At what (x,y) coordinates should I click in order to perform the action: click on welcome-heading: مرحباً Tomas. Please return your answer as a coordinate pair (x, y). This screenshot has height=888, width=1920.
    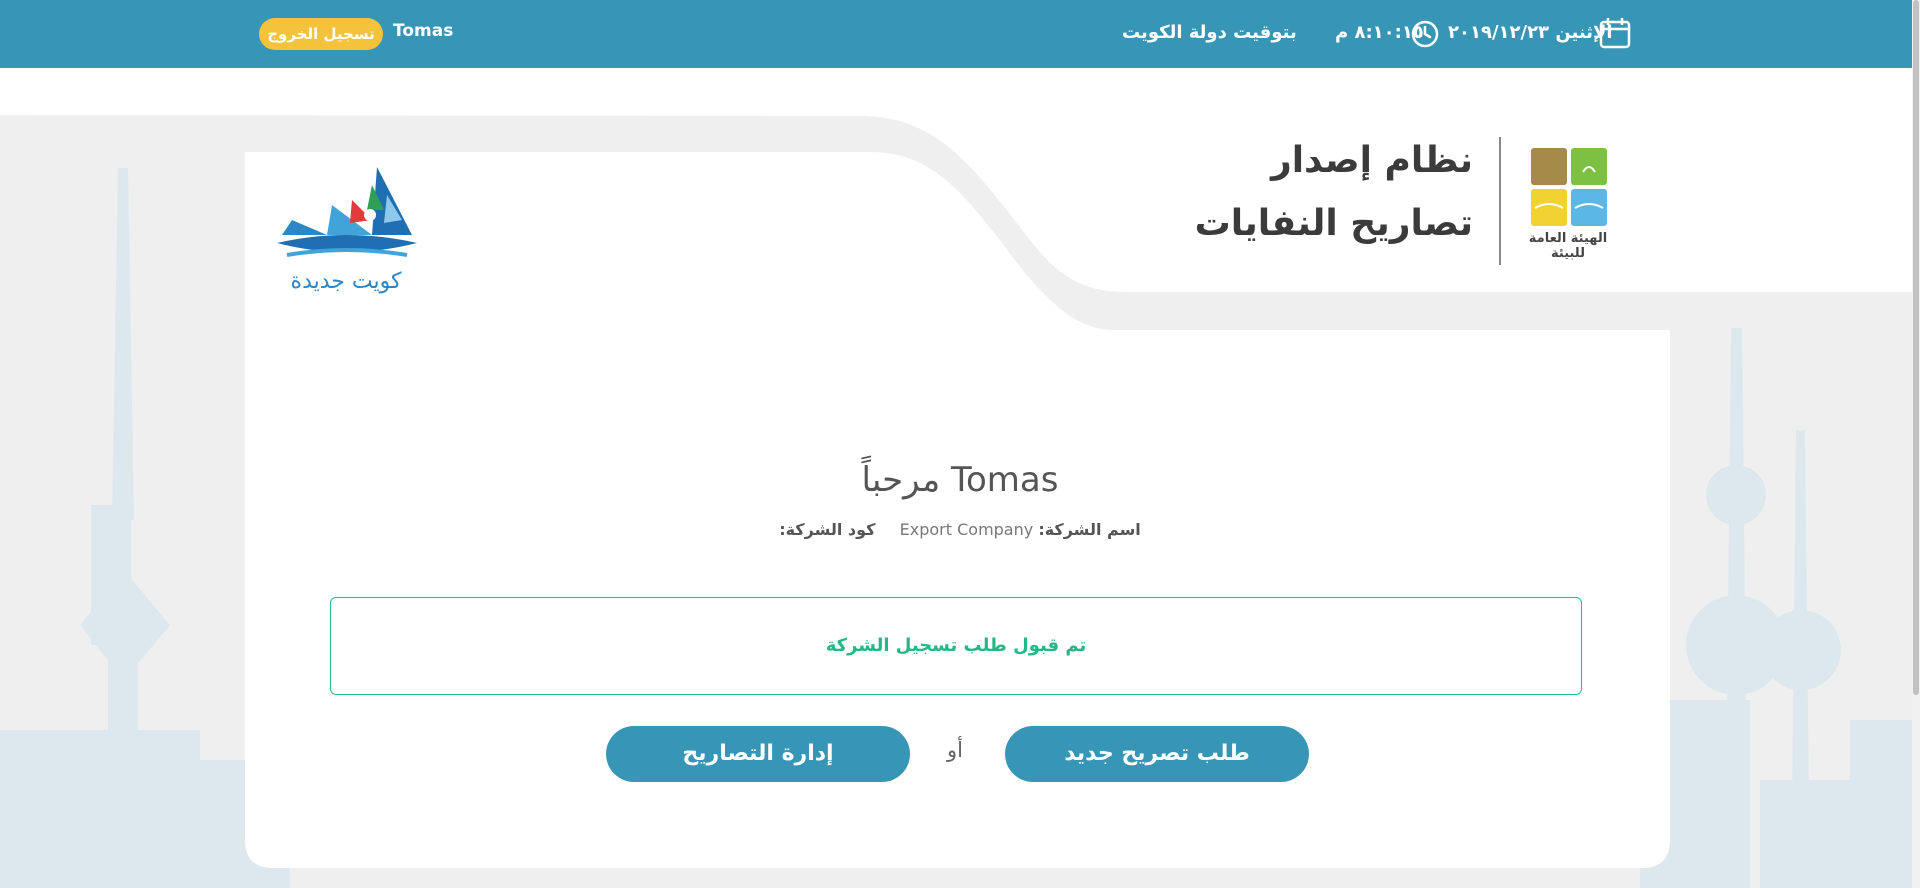
    Looking at the image, I should click on (960, 480).